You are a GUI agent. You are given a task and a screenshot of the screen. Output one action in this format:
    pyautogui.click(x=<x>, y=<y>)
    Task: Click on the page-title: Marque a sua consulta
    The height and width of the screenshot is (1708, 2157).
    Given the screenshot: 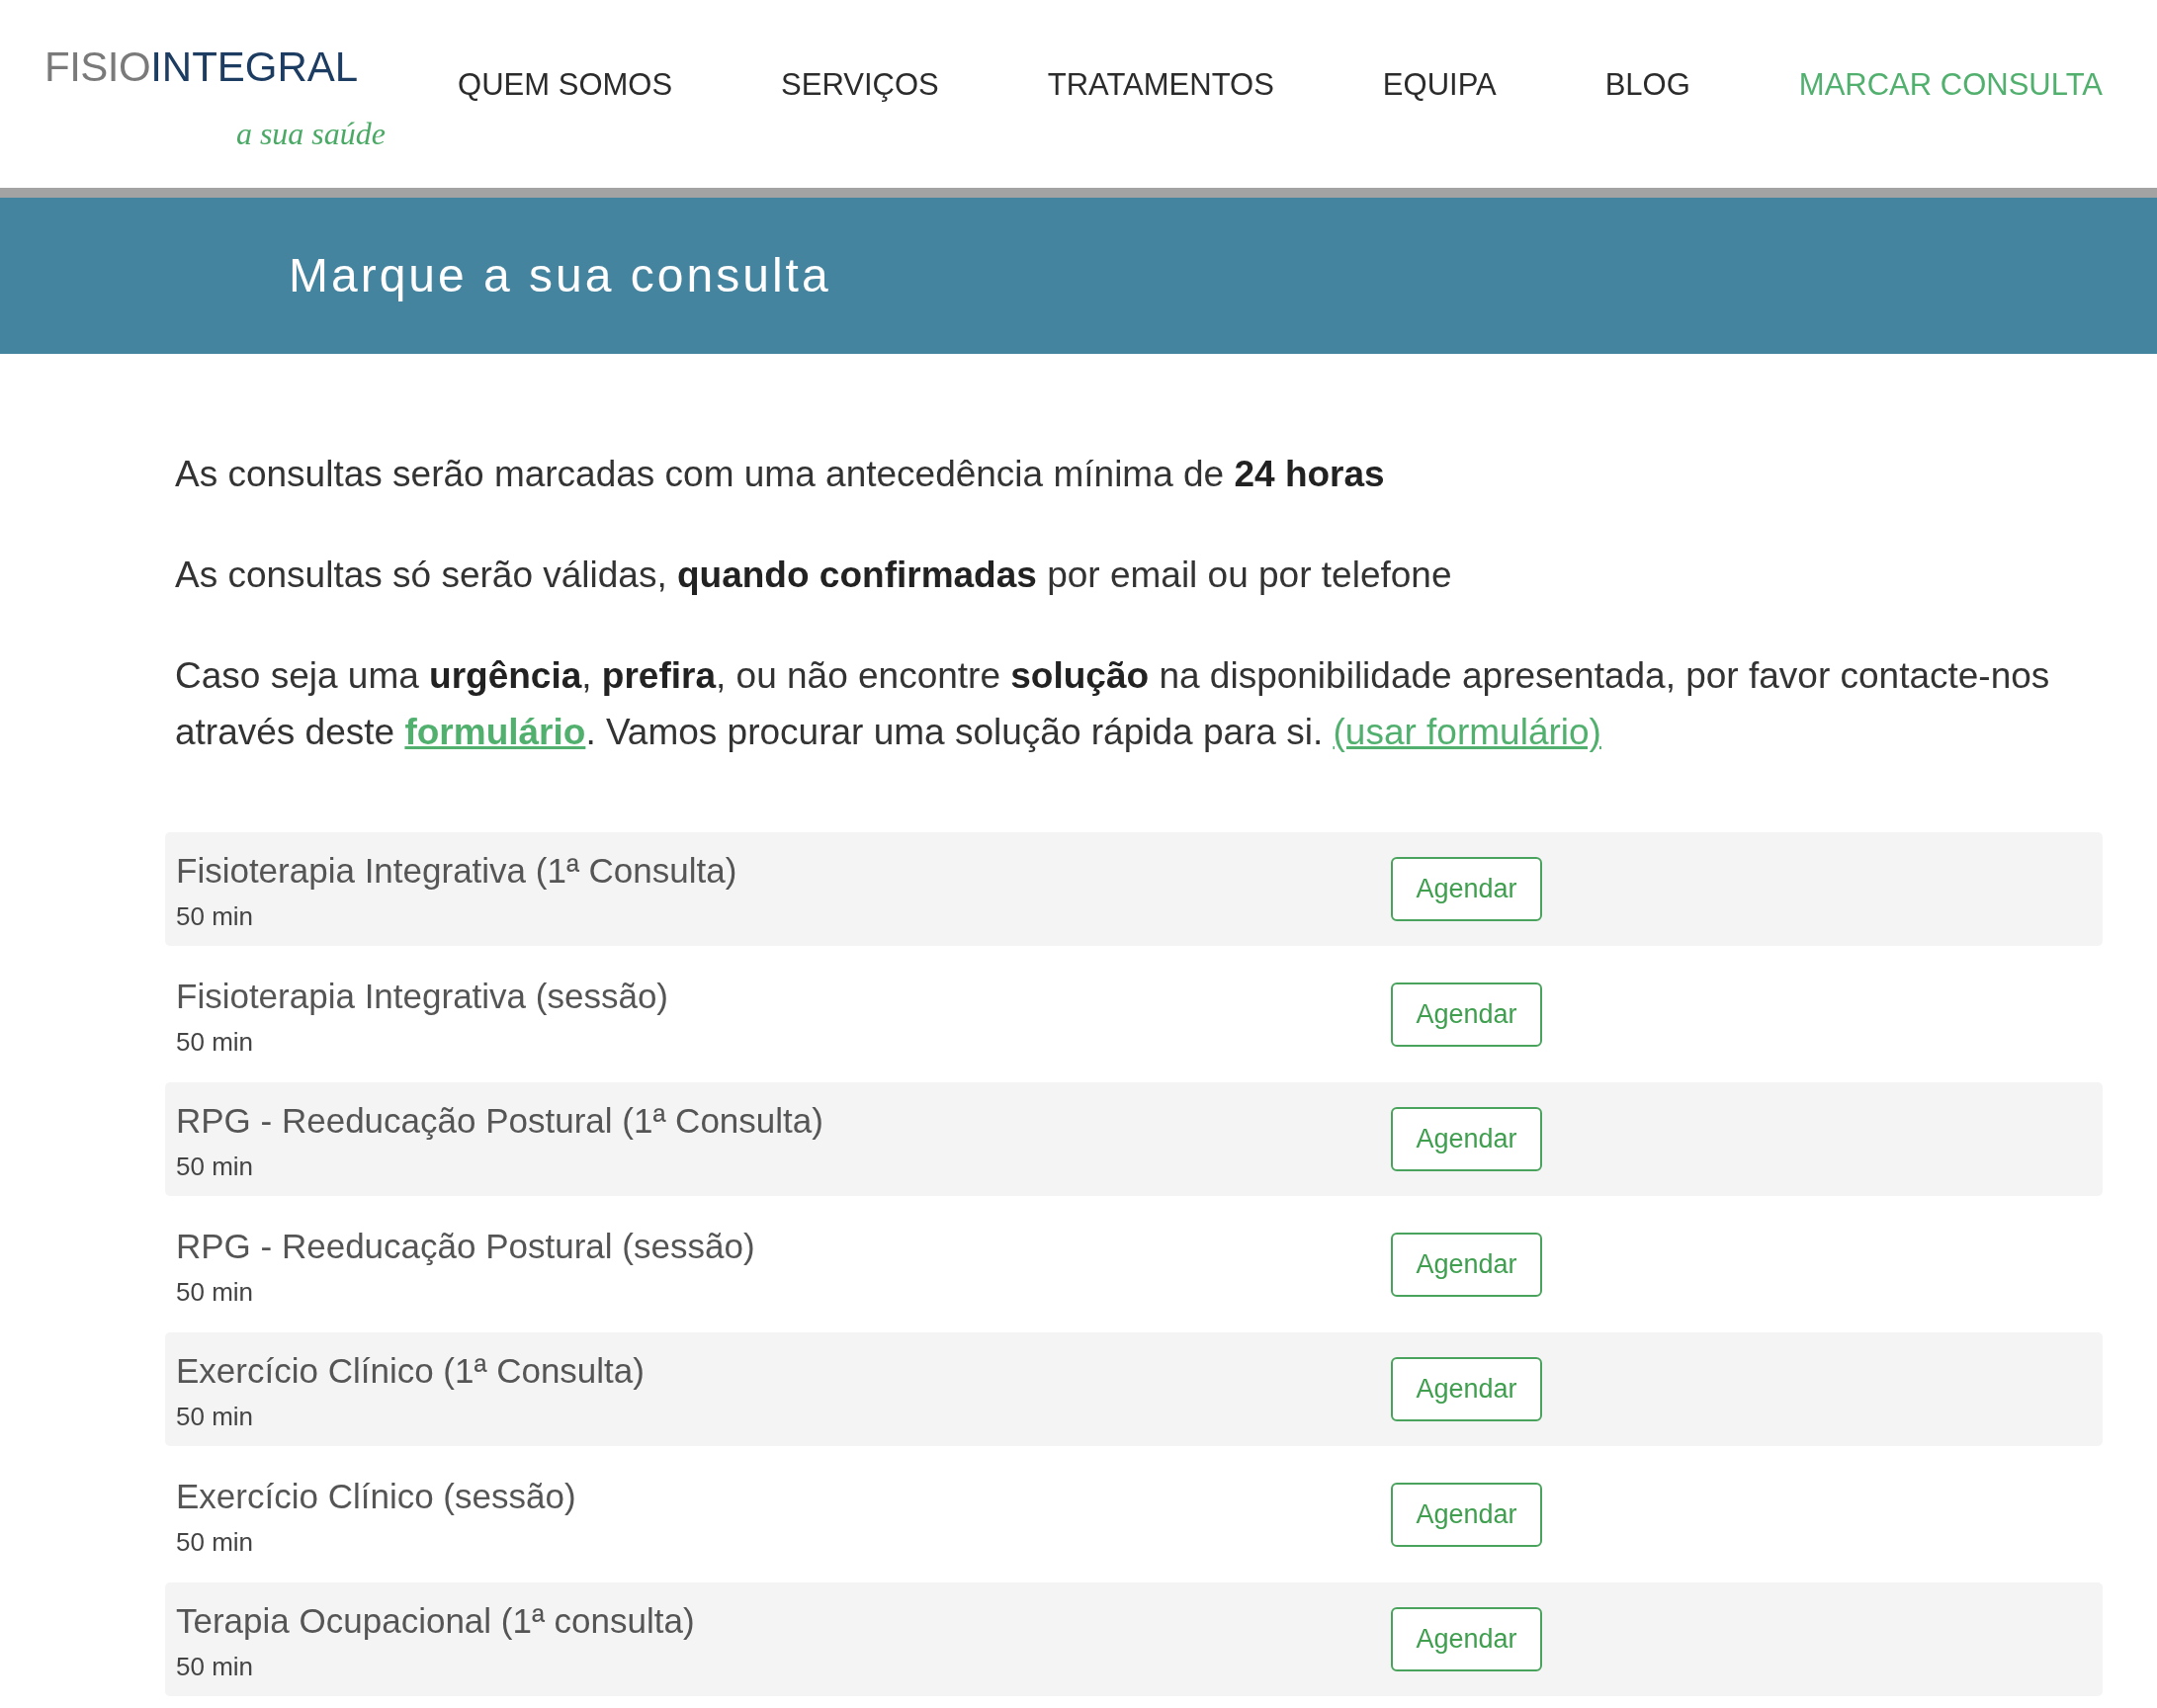 What is the action you would take?
    pyautogui.click(x=560, y=275)
    